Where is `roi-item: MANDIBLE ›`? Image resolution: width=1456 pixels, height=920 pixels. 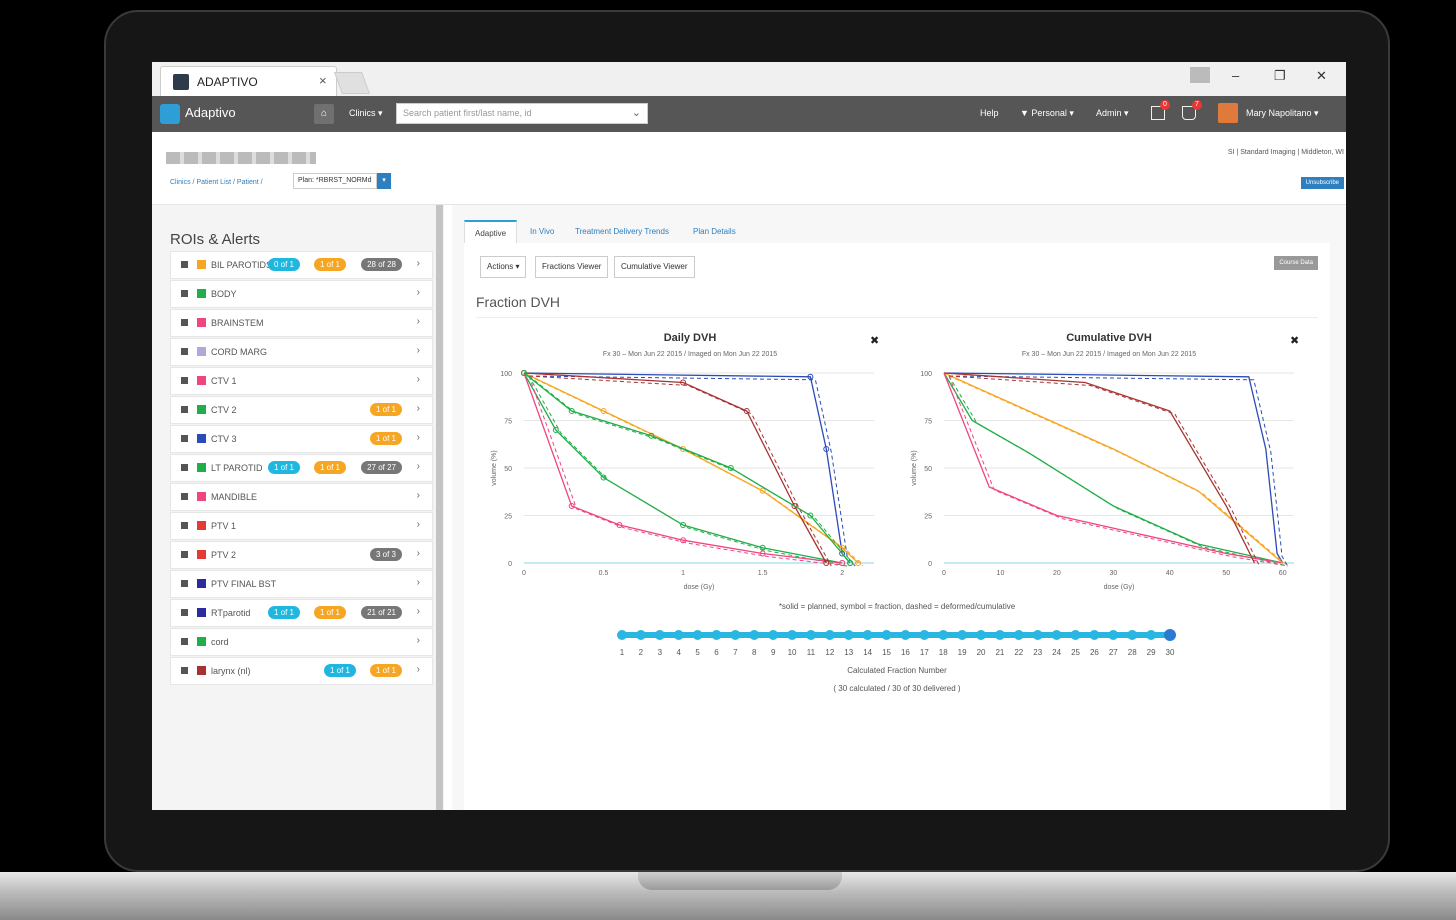
roi-item: MANDIBLE › is located at coordinates (301, 497).